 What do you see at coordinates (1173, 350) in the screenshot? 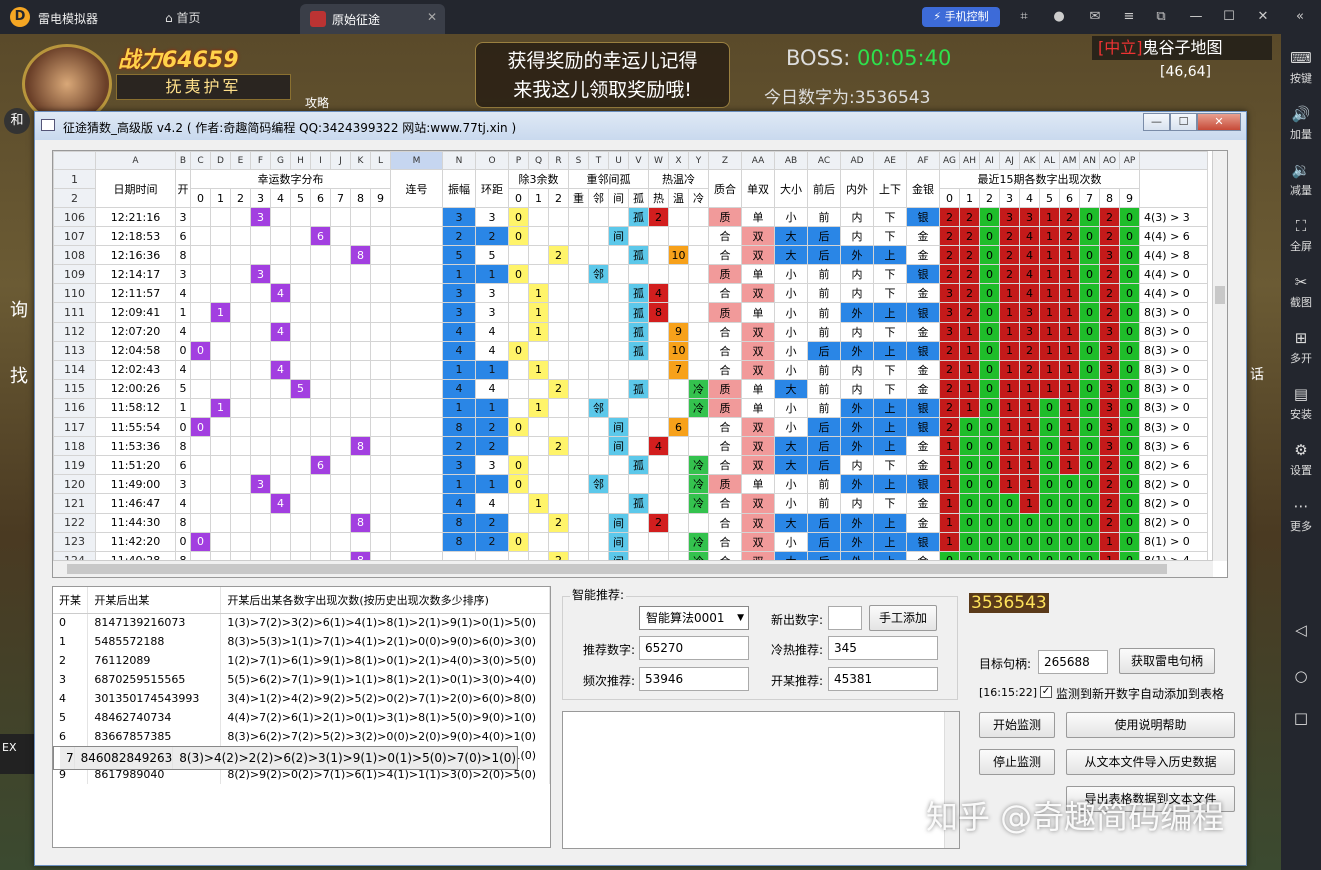
I see `cell-tail: 8(3) > 0` at bounding box center [1173, 350].